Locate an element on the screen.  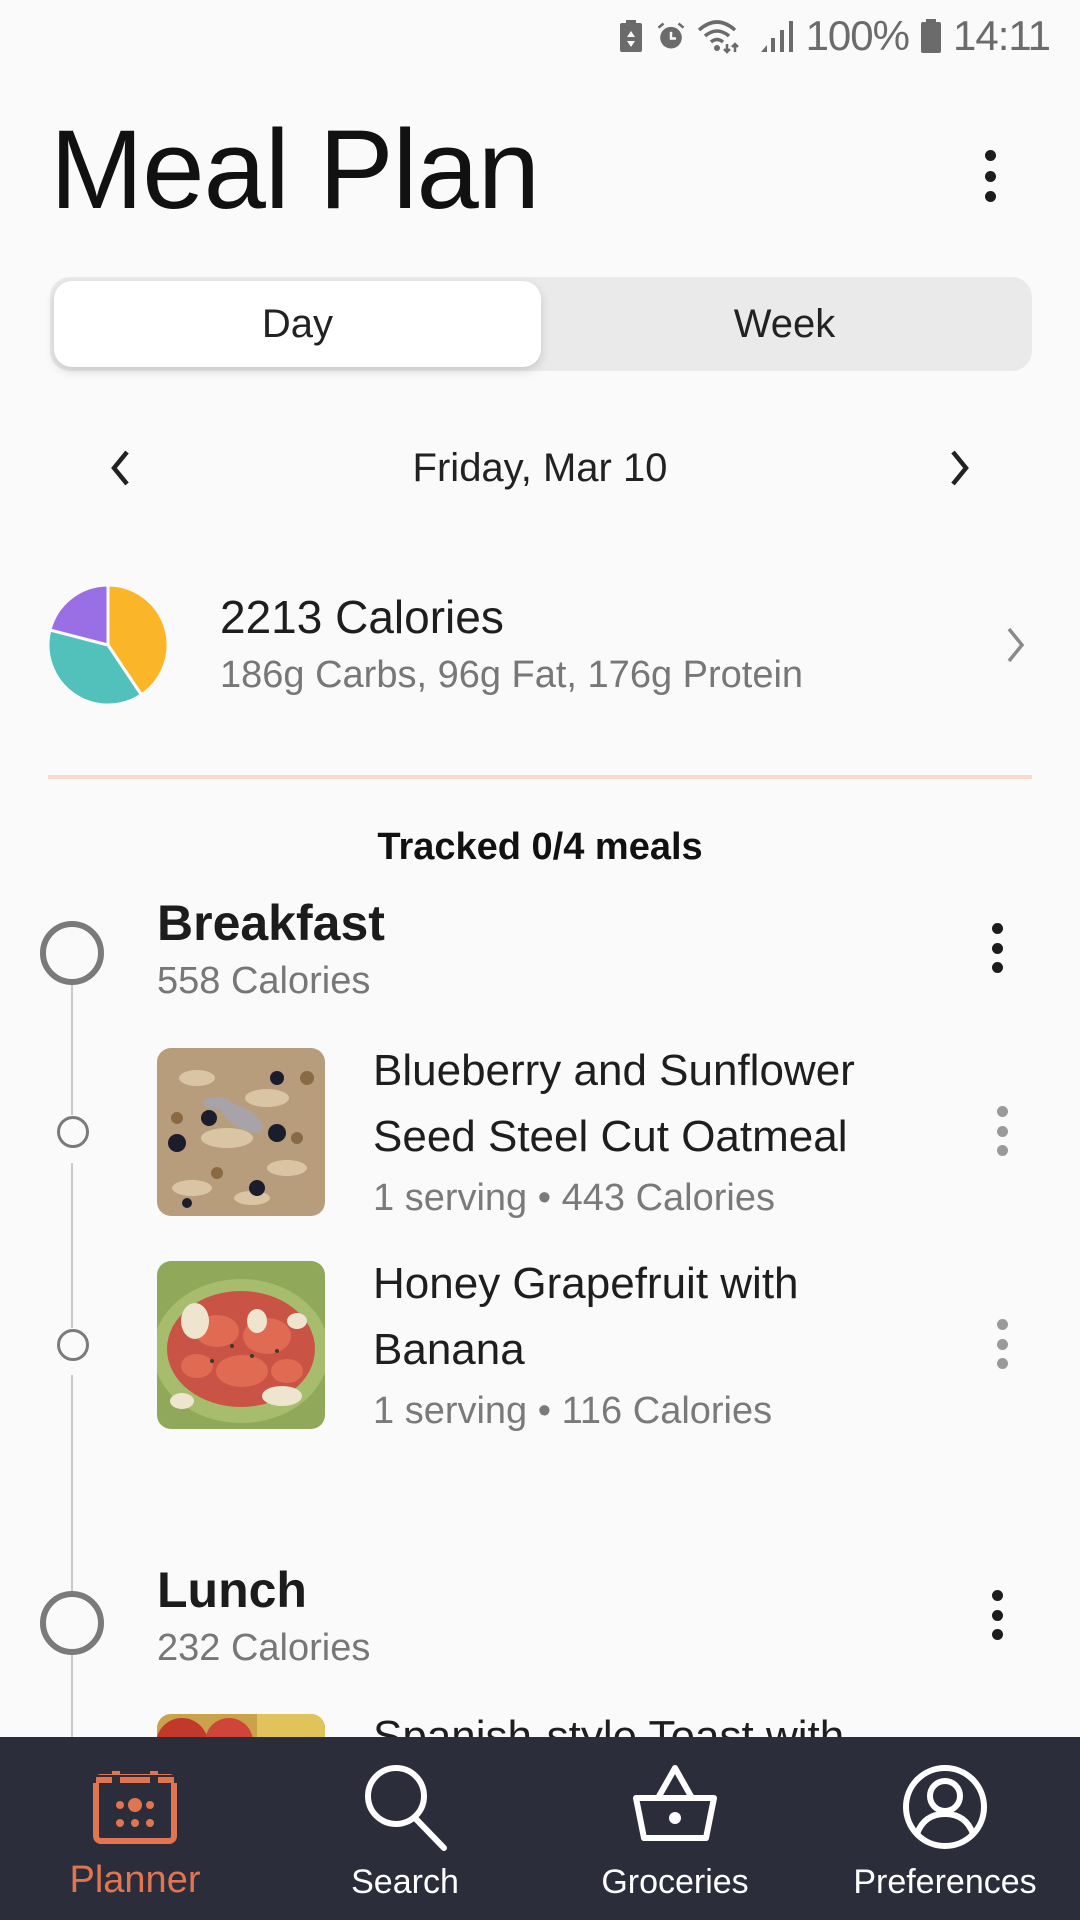
bottom-navigation: Planner Search Groceries Preferences is located at coordinates (540, 1828).